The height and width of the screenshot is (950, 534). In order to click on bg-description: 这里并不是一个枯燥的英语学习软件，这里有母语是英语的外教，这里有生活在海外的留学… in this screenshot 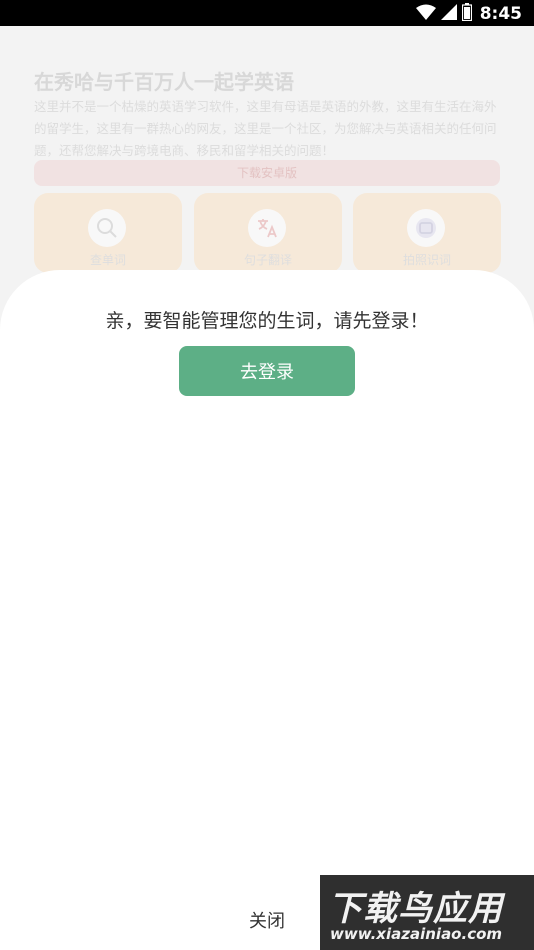, I will do `click(265, 128)`.